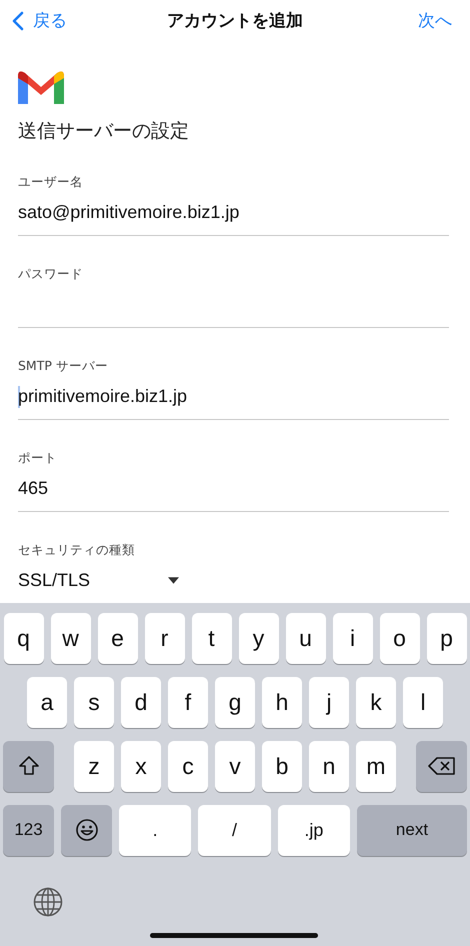 The image size is (470, 946). Describe the element at coordinates (174, 580) in the screenshot. I see `caret-icon` at that location.